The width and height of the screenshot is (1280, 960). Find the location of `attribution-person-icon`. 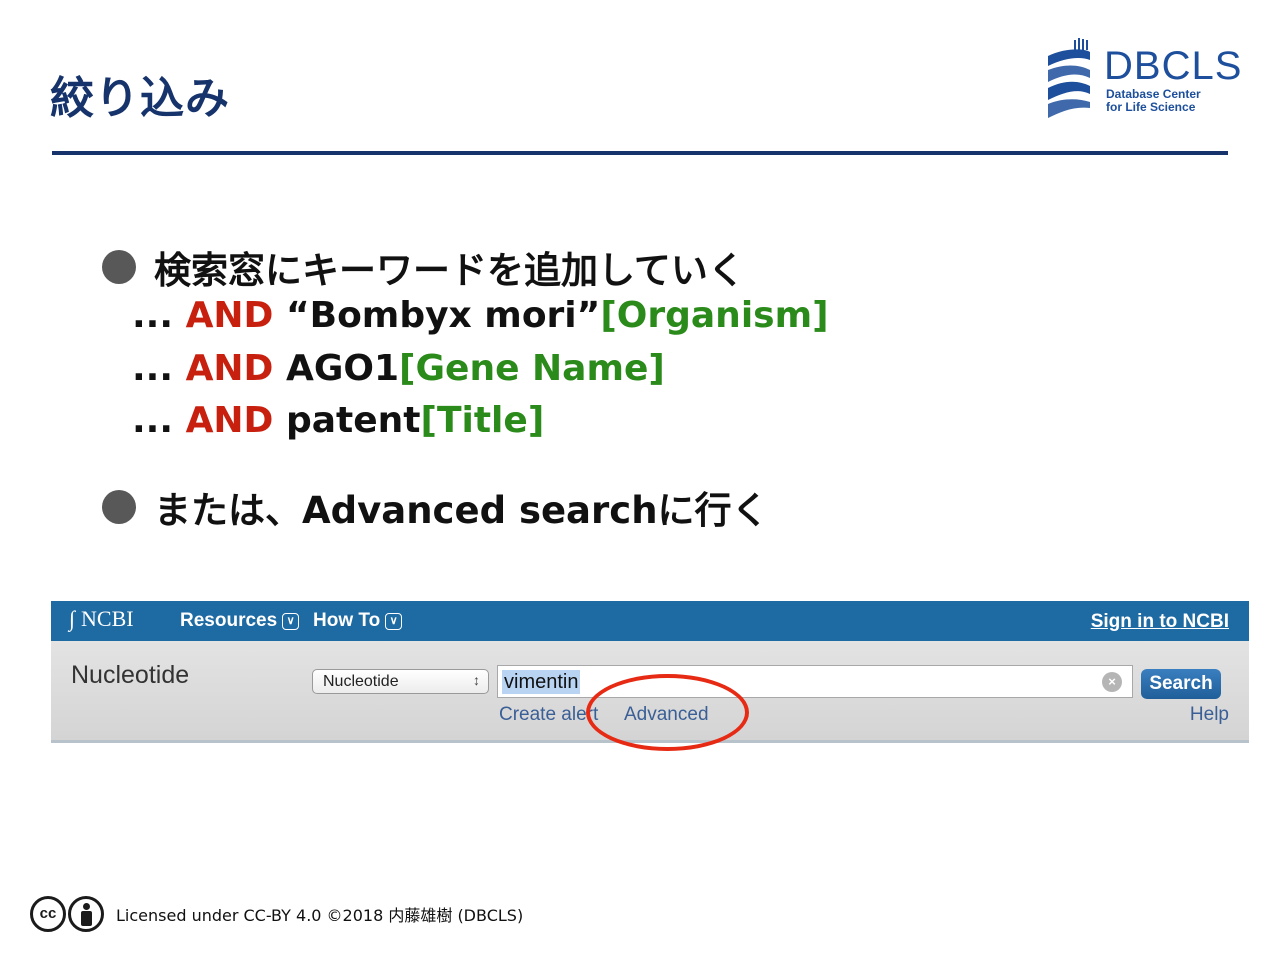

attribution-person-icon is located at coordinates (86, 914).